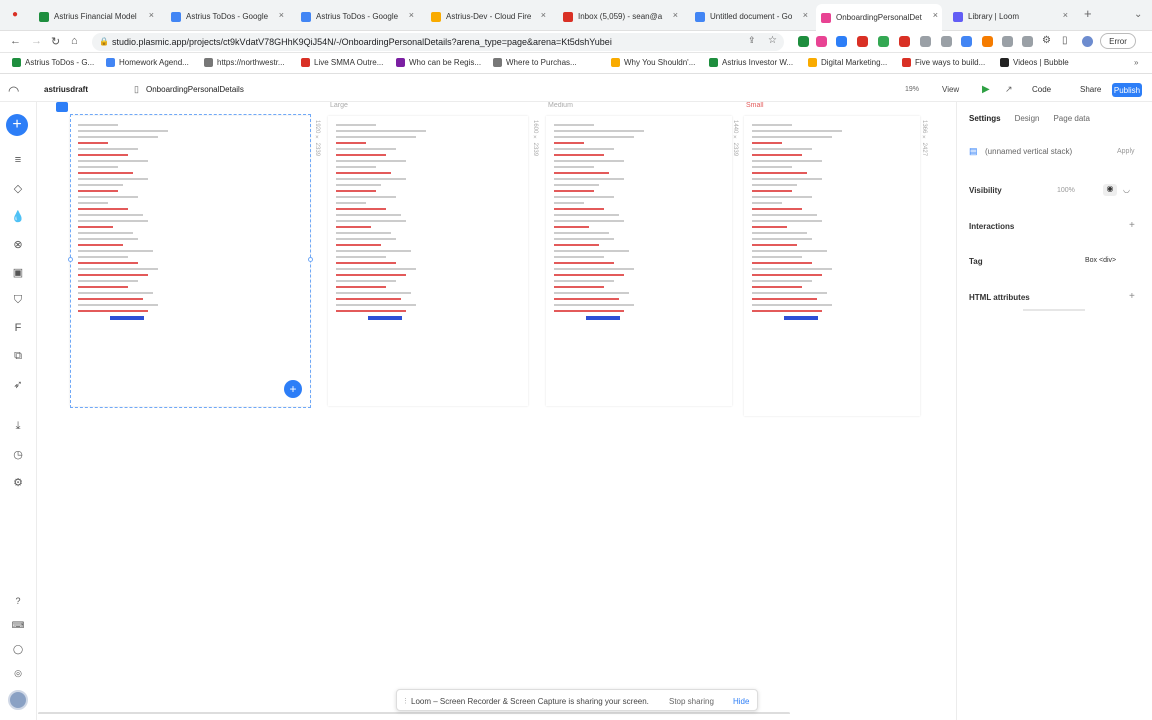  What do you see at coordinates (96, 16) in the screenshot?
I see `browser-tab: Astrius Financial Model ×` at bounding box center [96, 16].